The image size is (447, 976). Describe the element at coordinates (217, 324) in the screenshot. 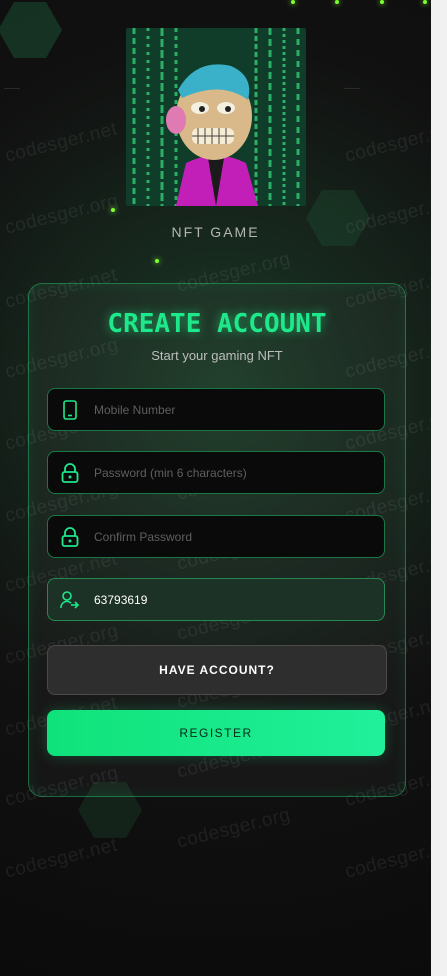

I see `card-title: CREATE ACCOUNT` at that location.